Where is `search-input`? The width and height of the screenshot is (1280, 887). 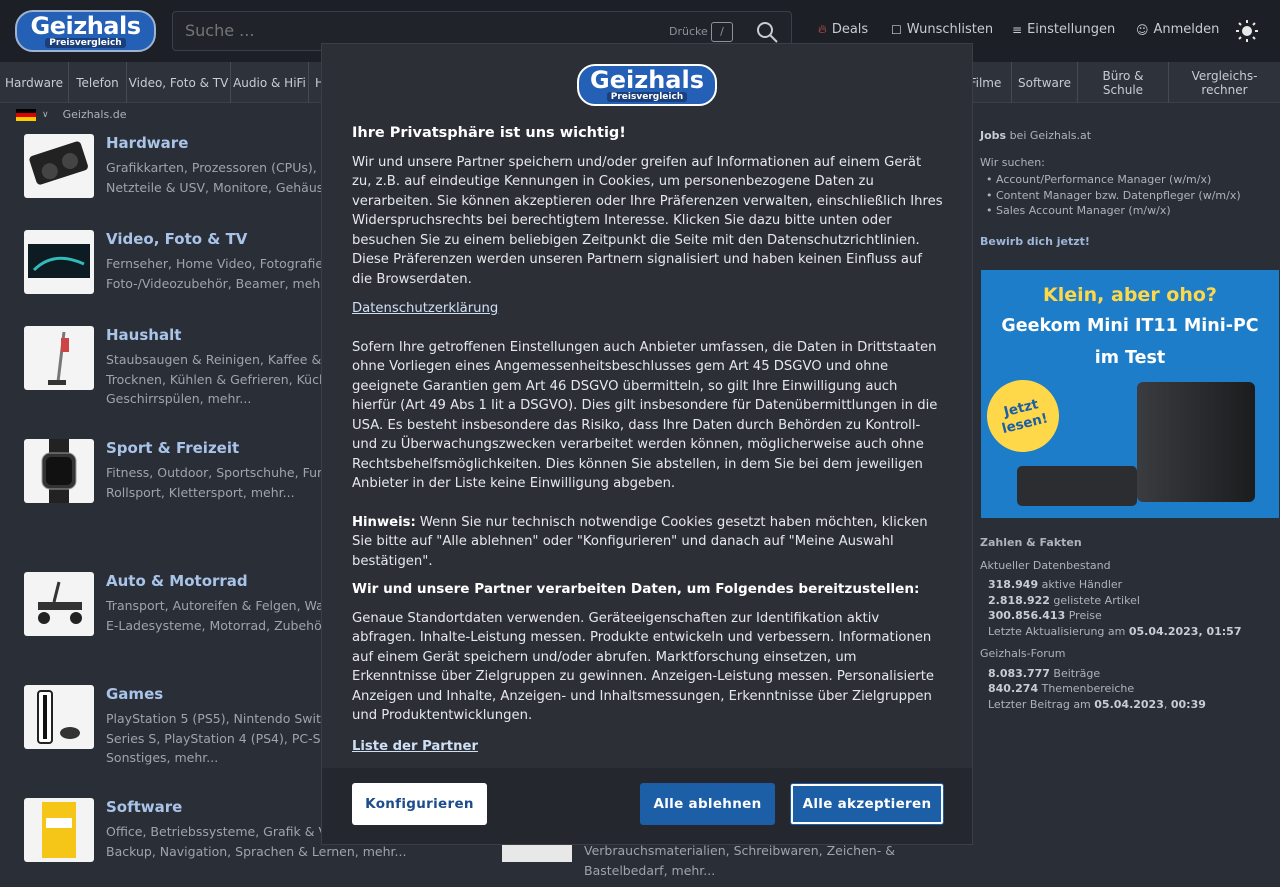 search-input is located at coordinates (395, 30).